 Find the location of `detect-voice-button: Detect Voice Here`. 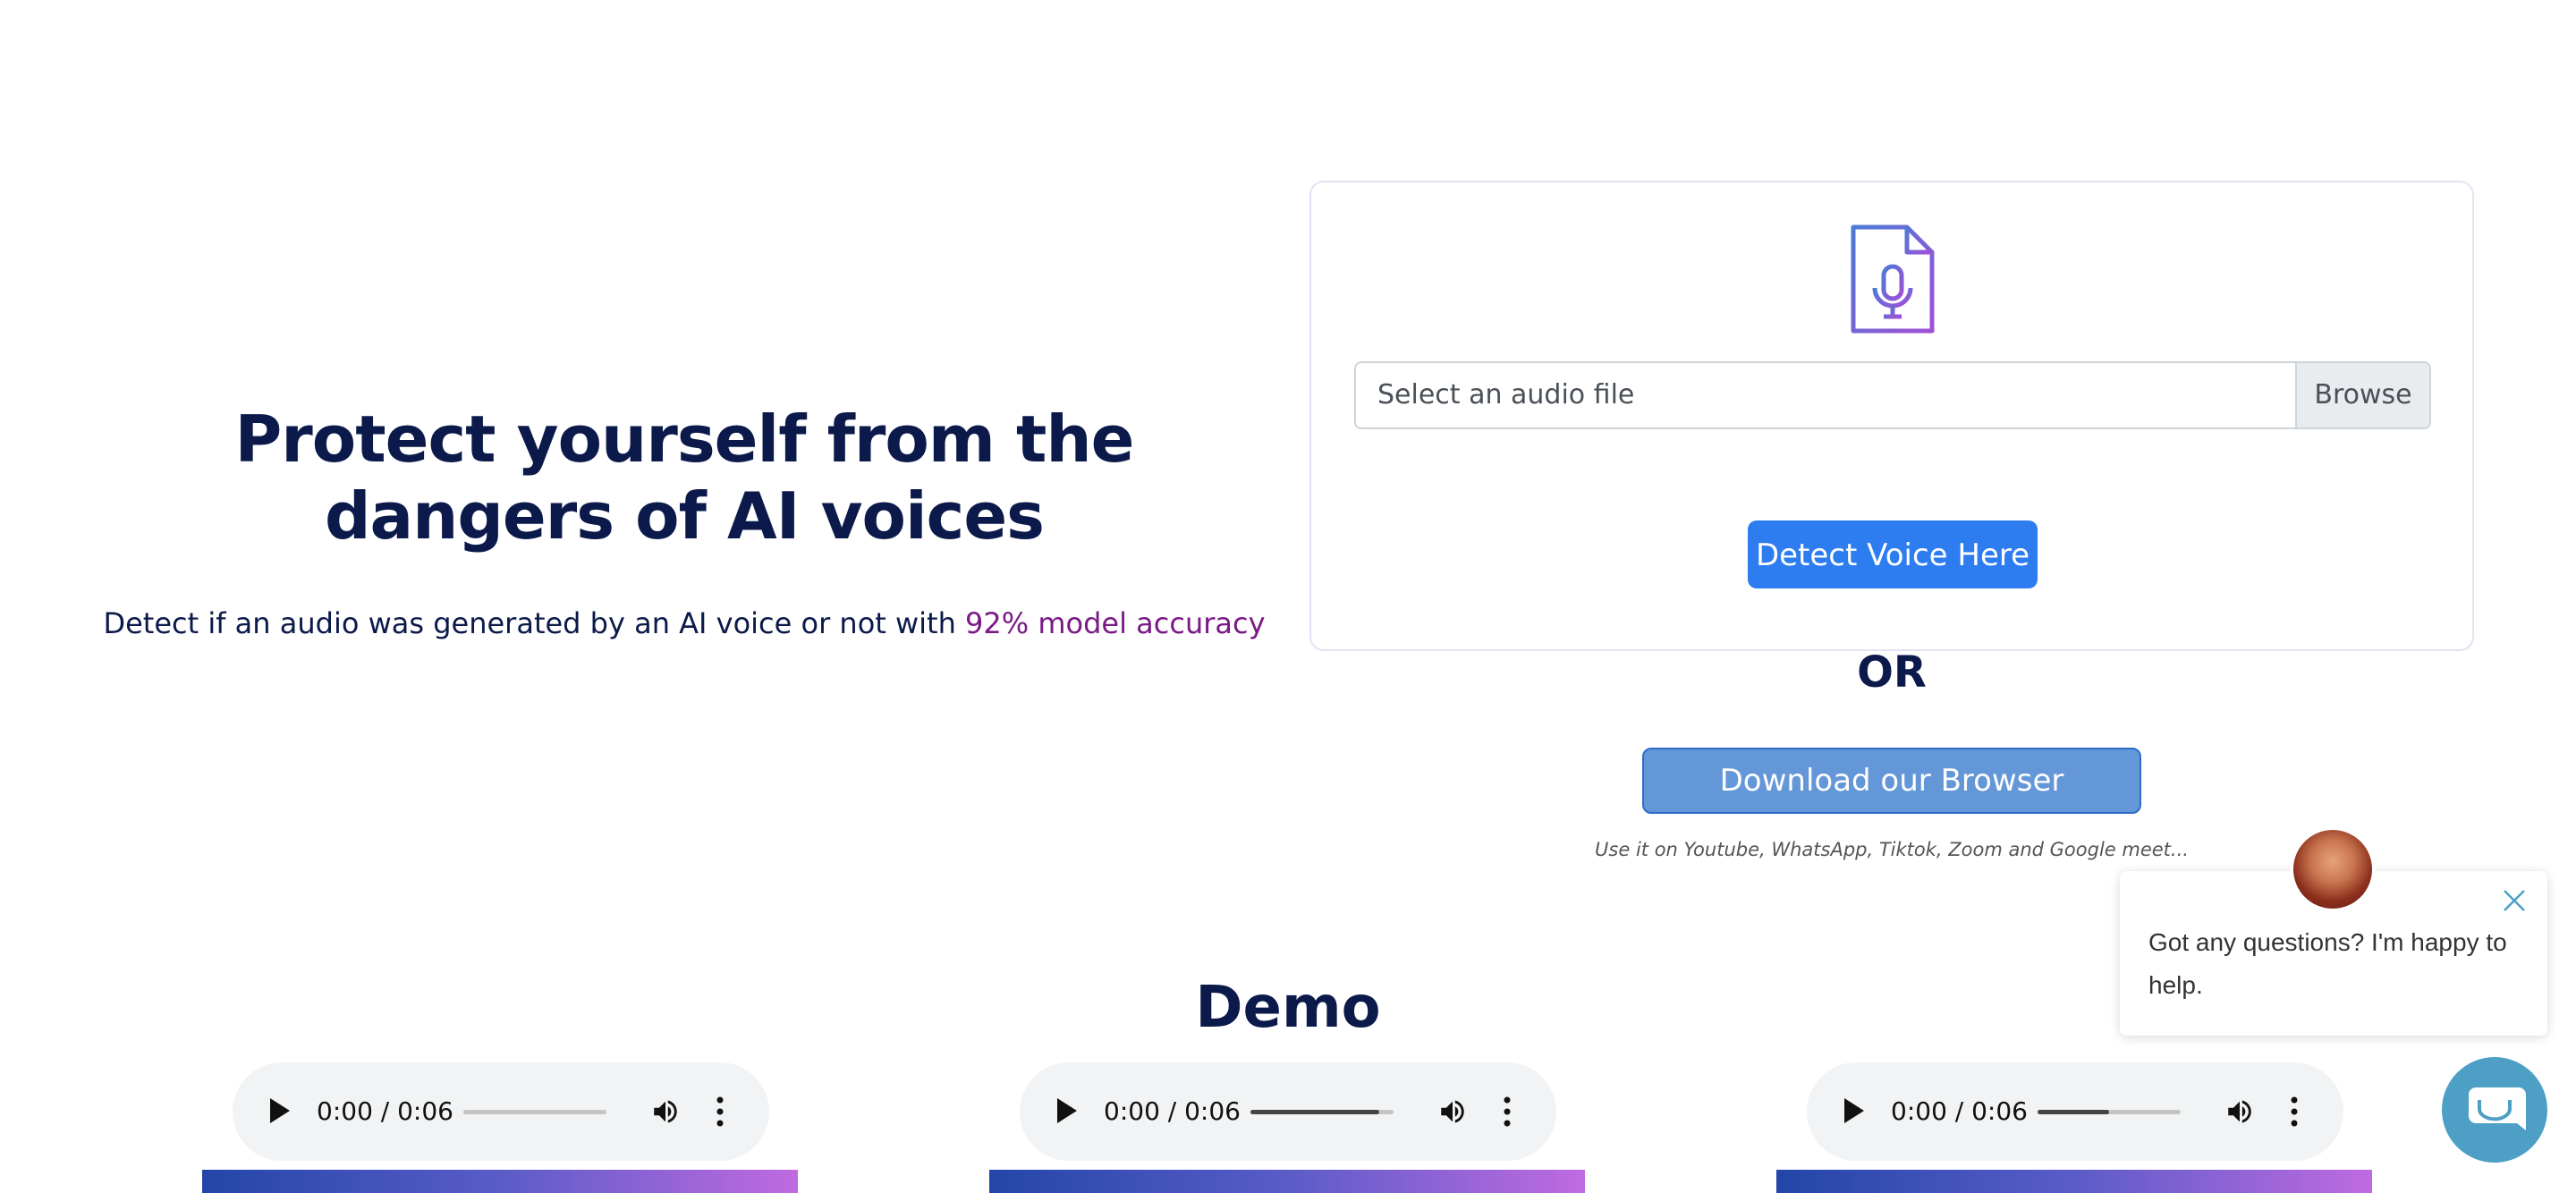

detect-voice-button: Detect Voice Here is located at coordinates (1893, 554).